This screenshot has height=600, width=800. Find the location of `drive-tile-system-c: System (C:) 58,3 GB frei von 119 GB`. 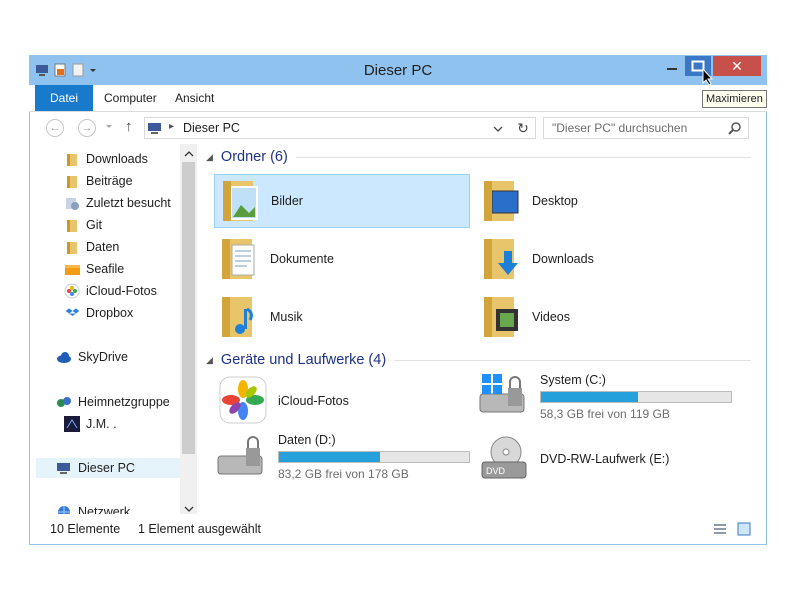

drive-tile-system-c: System (C:) 58,3 GB frei von 119 GB is located at coordinates (616, 397).